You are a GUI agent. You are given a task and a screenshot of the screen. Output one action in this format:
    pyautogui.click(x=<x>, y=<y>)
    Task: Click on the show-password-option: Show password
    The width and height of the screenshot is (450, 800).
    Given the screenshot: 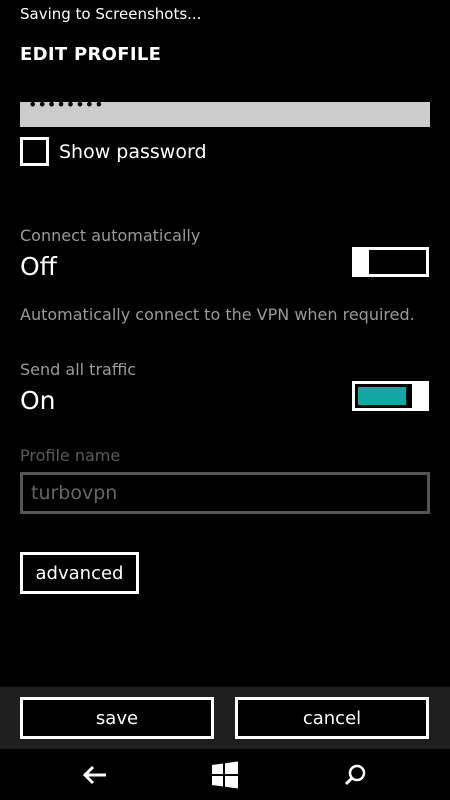 What is the action you would take?
    pyautogui.click(x=113, y=151)
    